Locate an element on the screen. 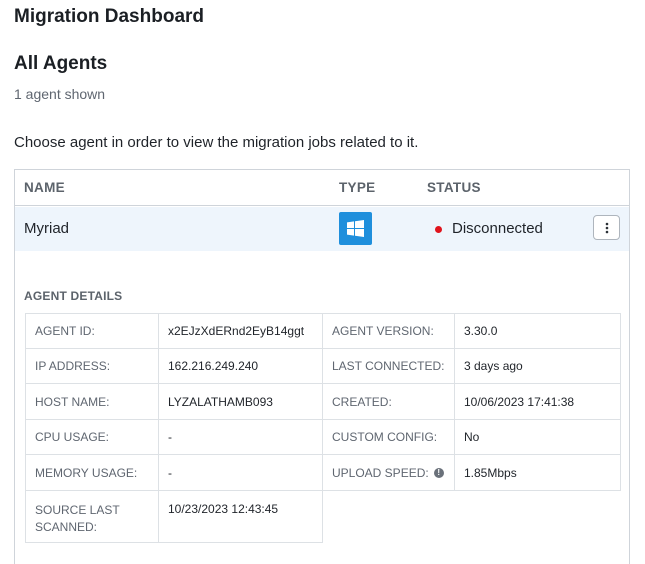 This screenshot has height=564, width=645. custom-config-label: CUSTOM CONFIG: is located at coordinates (385, 437).